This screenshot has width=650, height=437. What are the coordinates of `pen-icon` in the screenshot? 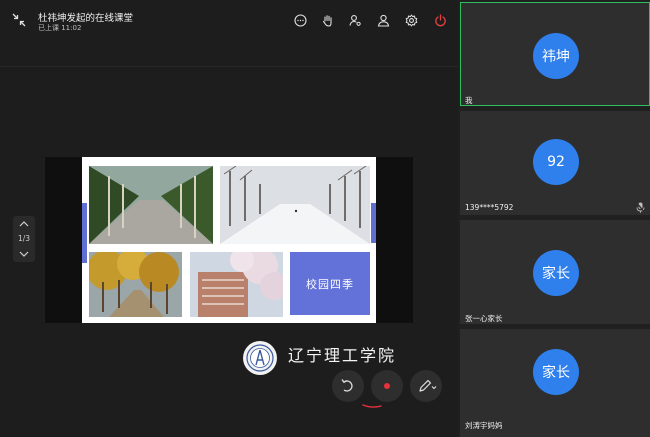 It's located at (428, 385).